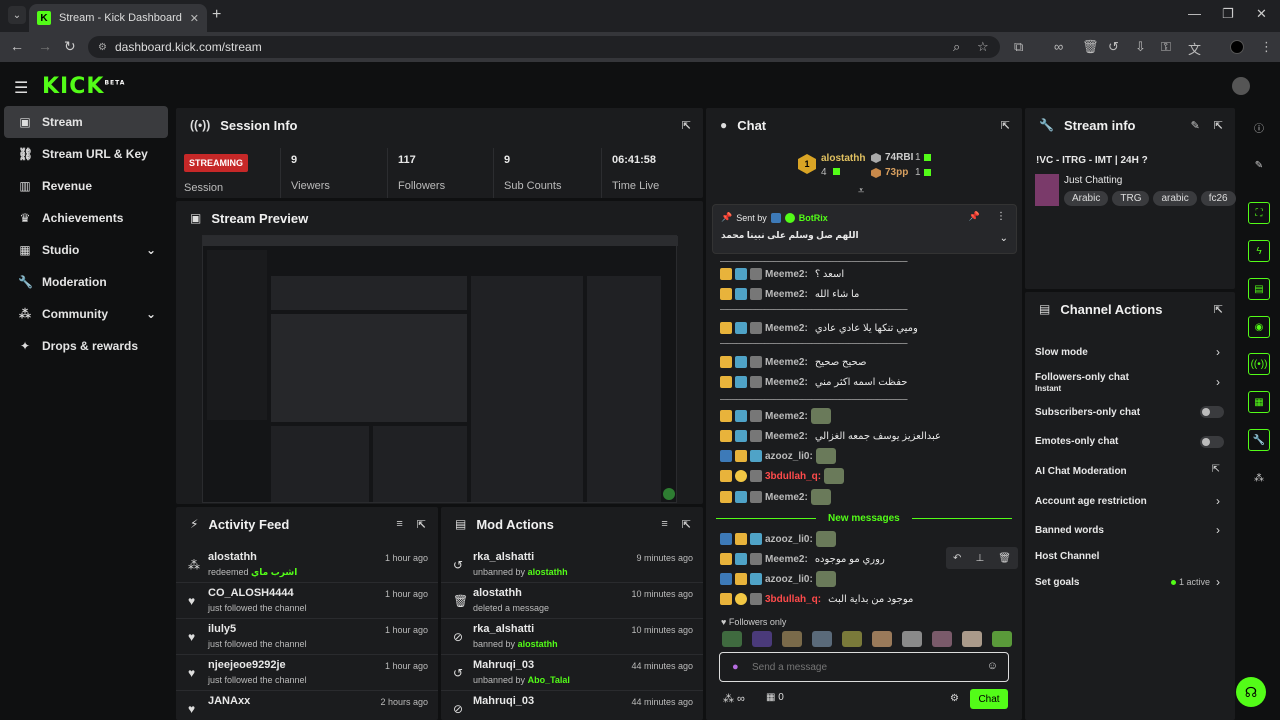 The width and height of the screenshot is (1280, 720). What do you see at coordinates (1091, 501) in the screenshot?
I see `age-restriction-label: Account age restriction` at bounding box center [1091, 501].